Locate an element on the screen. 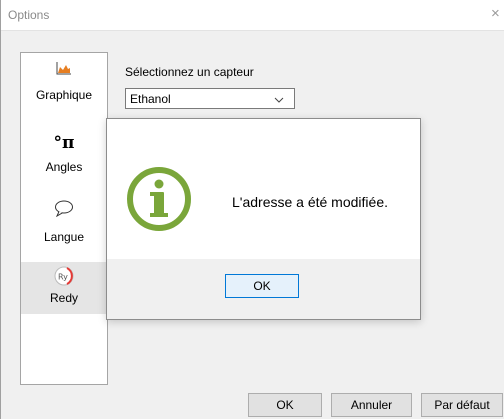 This screenshot has height=419, width=504. title-bar: Options × is located at coordinates (252, 15).